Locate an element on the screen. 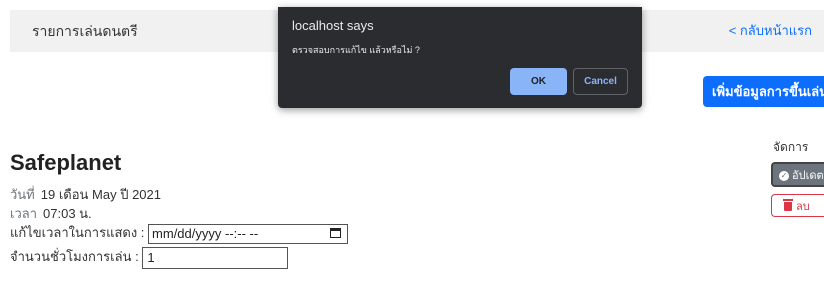  update-label: อัปเดต is located at coordinates (808, 175).